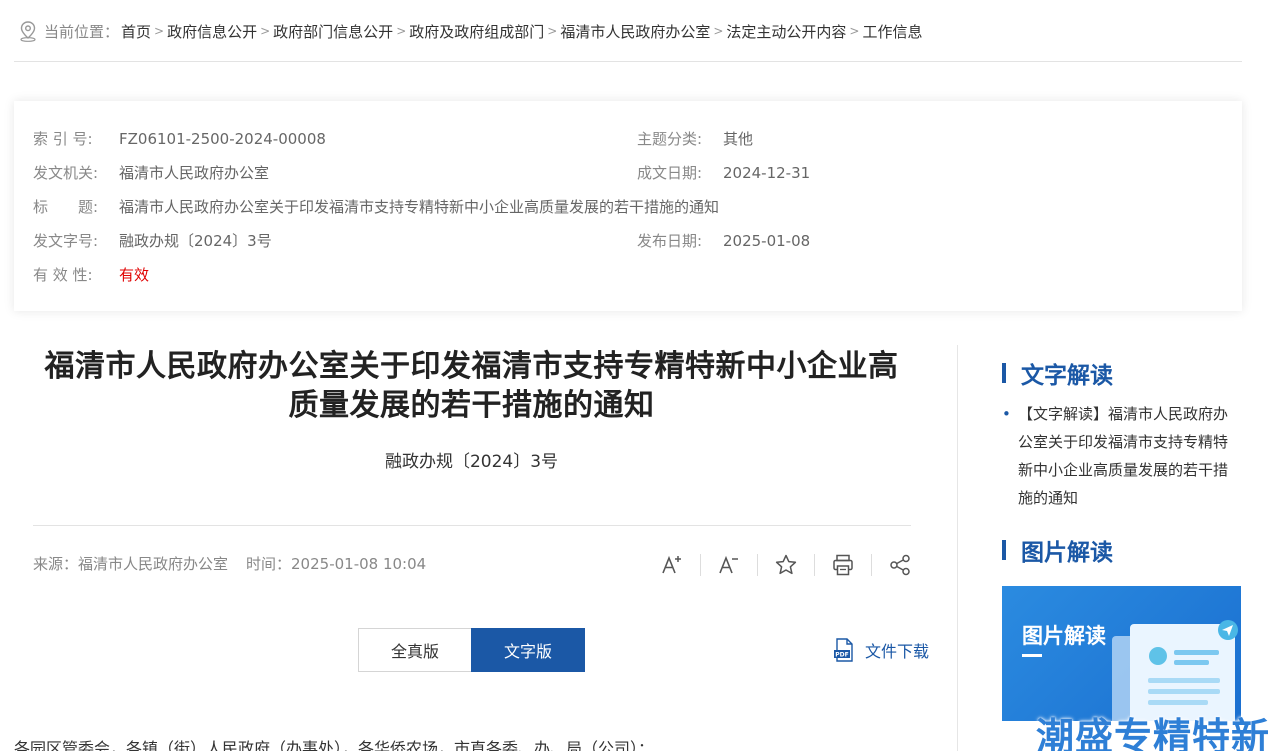 The width and height of the screenshot is (1273, 751). What do you see at coordinates (222, 139) in the screenshot?
I see `meta-index-value: FZ06101-2500-2024-00008` at bounding box center [222, 139].